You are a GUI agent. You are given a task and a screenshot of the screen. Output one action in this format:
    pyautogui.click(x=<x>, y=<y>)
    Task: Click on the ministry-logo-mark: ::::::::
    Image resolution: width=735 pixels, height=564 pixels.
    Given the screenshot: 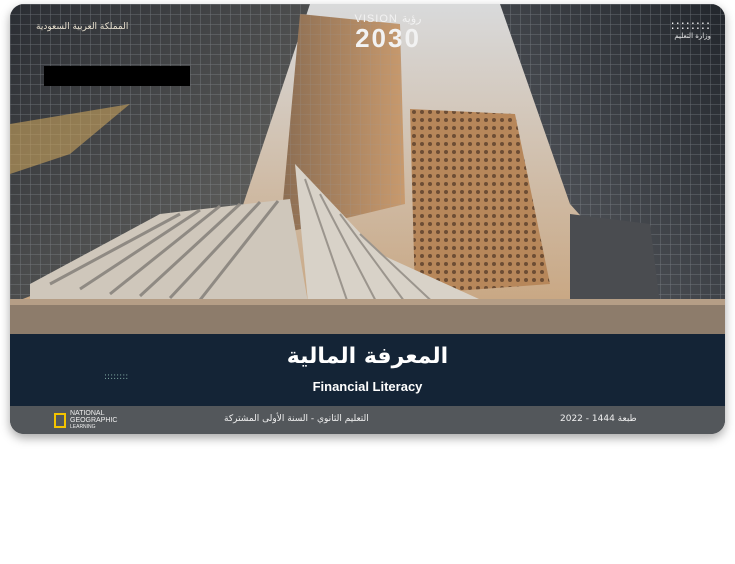 What is the action you would take?
    pyautogui.click(x=690, y=25)
    